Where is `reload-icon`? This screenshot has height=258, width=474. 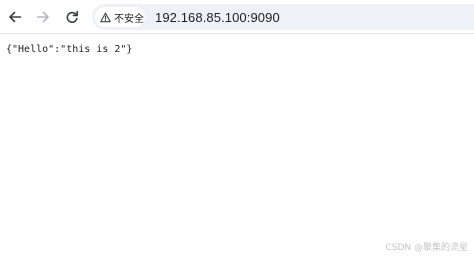
reload-icon is located at coordinates (72, 16).